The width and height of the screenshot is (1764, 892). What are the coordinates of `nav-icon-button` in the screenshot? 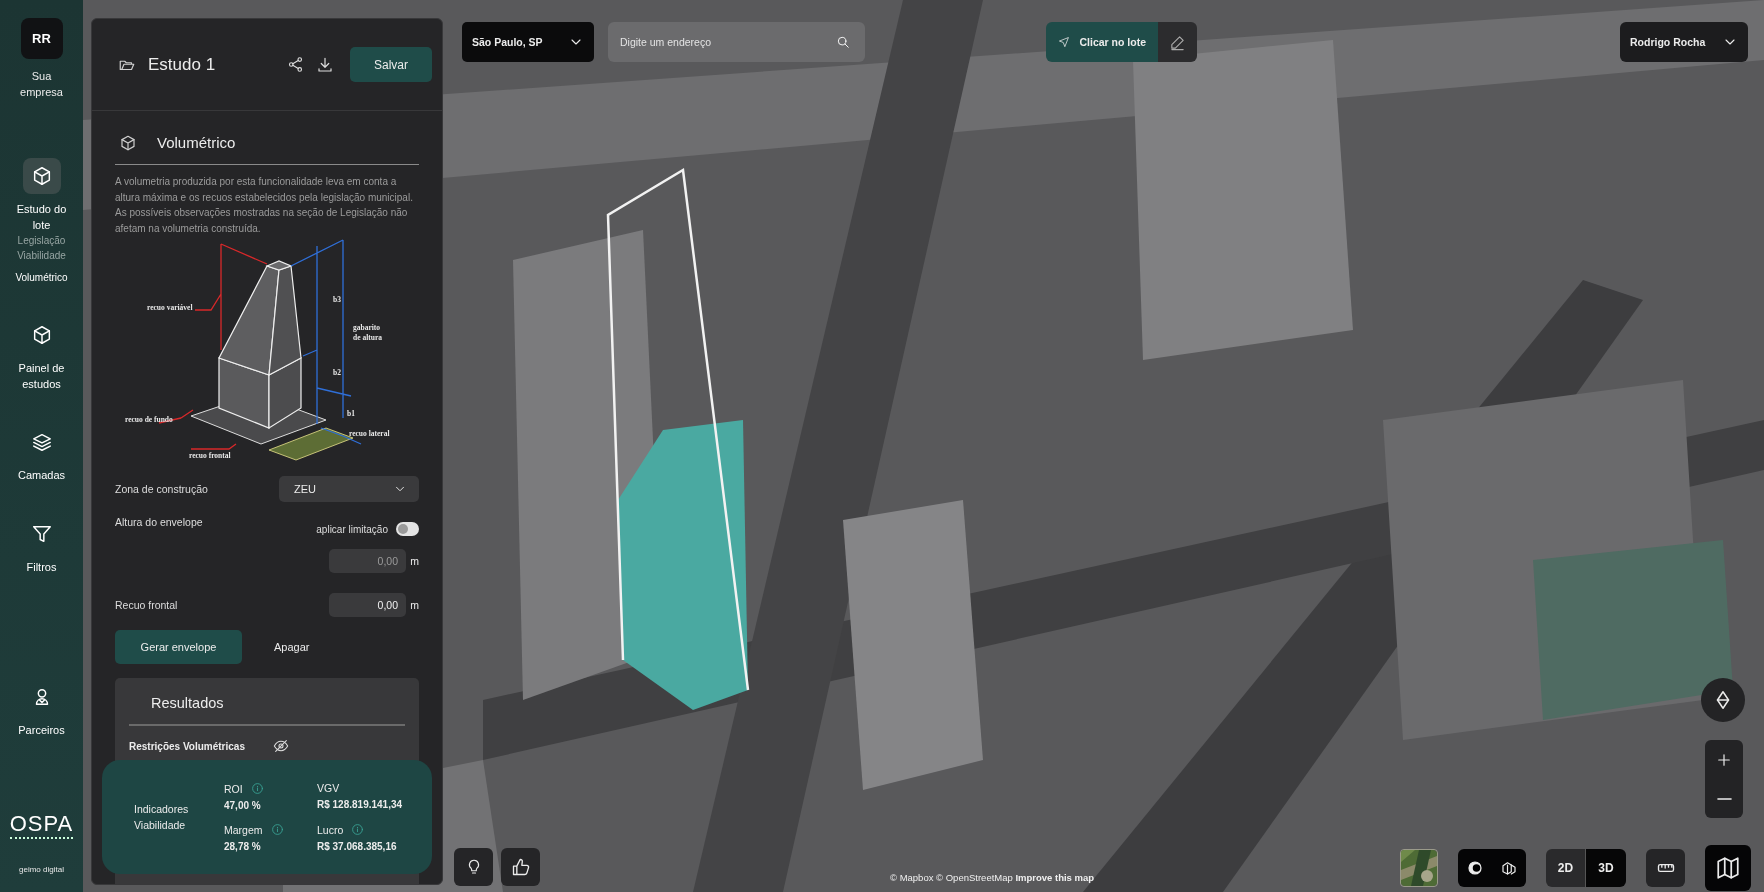 It's located at (41, 176).